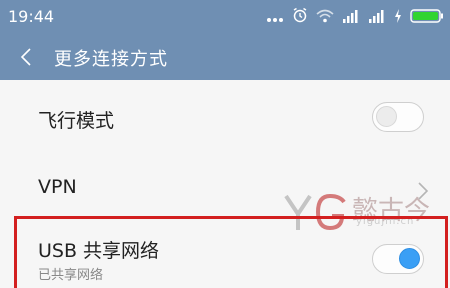 The image size is (450, 288). I want to click on back-button, so click(26, 57).